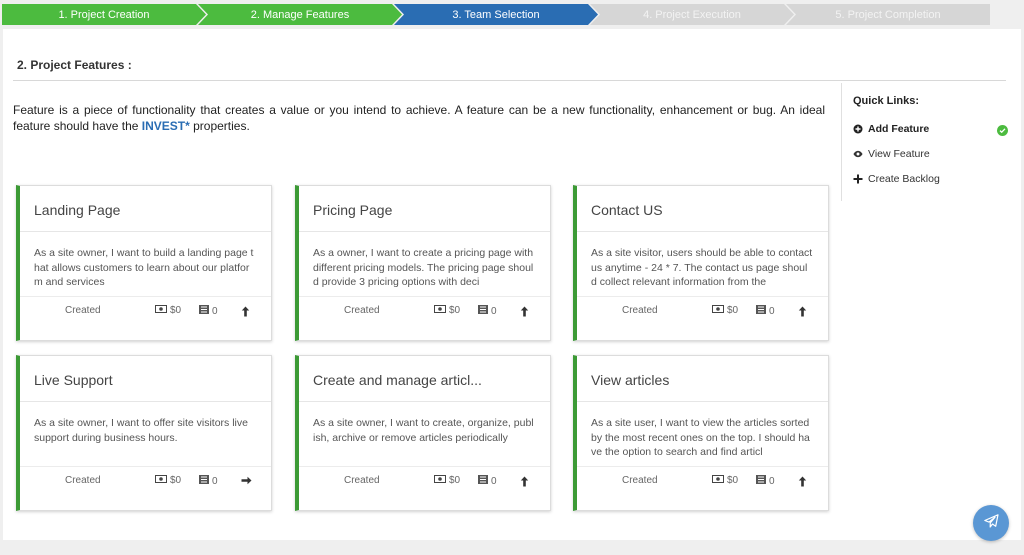 The height and width of the screenshot is (555, 1024). I want to click on step-project-execution: 4. Project Execution, so click(692, 14).